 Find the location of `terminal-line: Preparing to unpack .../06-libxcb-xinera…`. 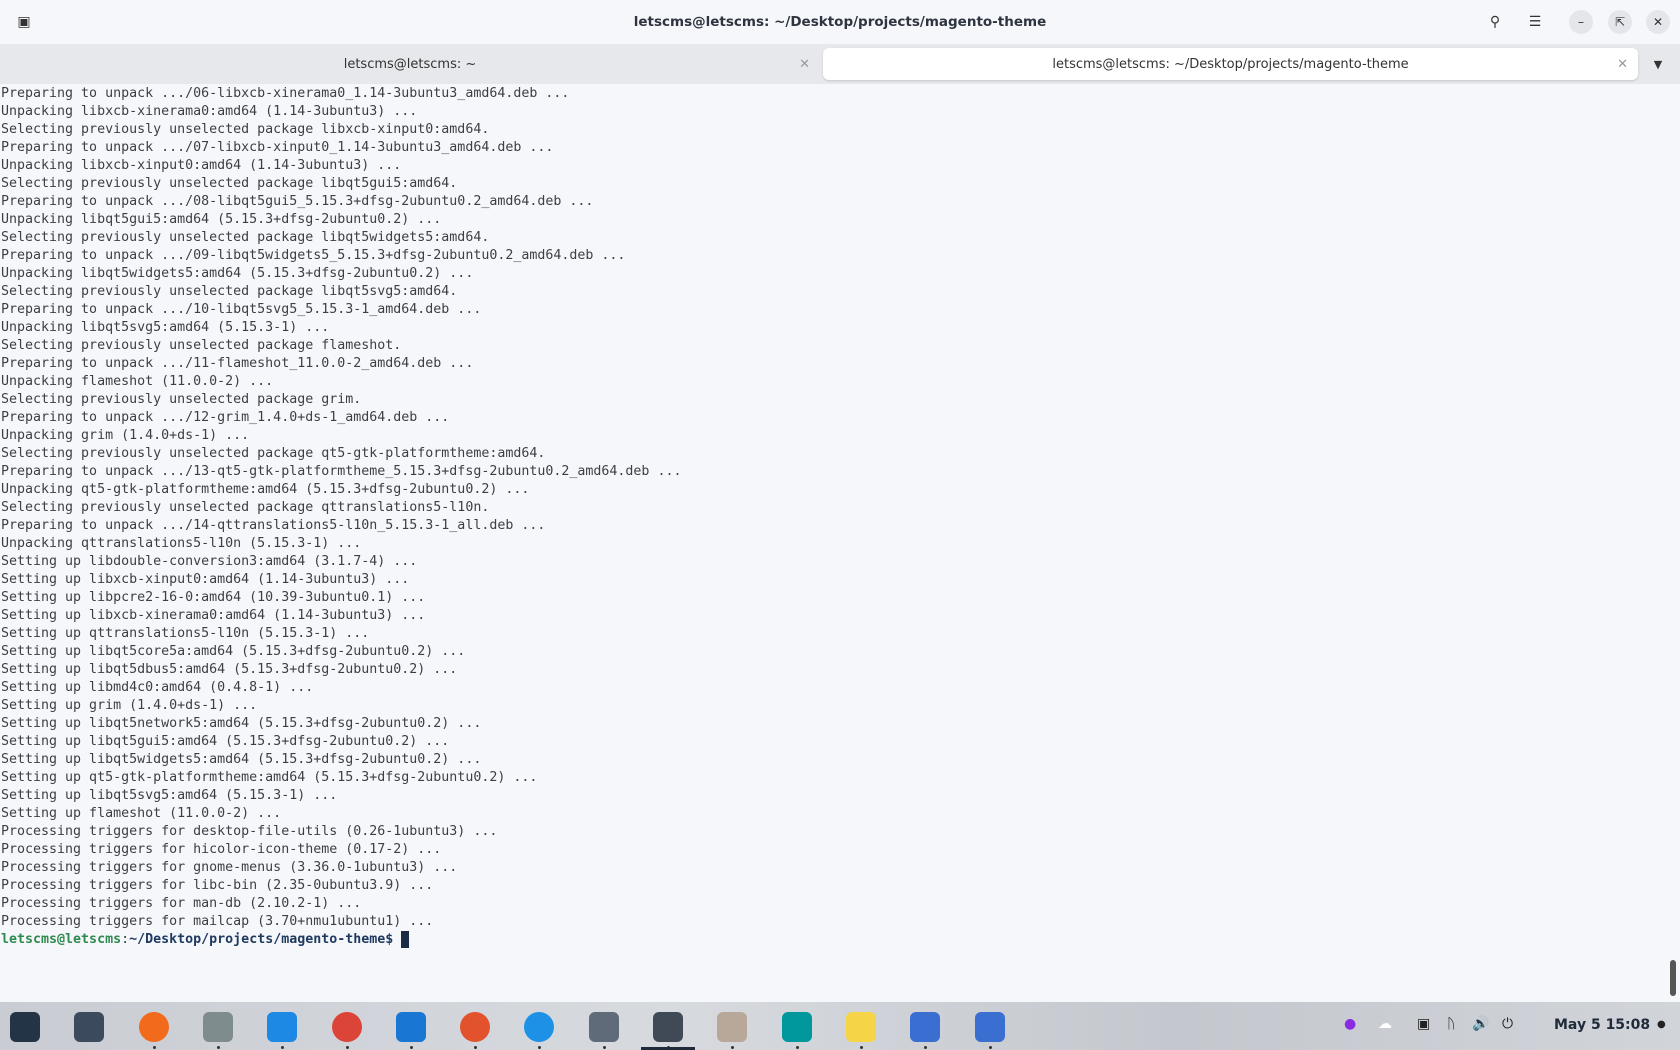

terminal-line: Preparing to unpack .../06-libxcb-xinera… is located at coordinates (285, 93).